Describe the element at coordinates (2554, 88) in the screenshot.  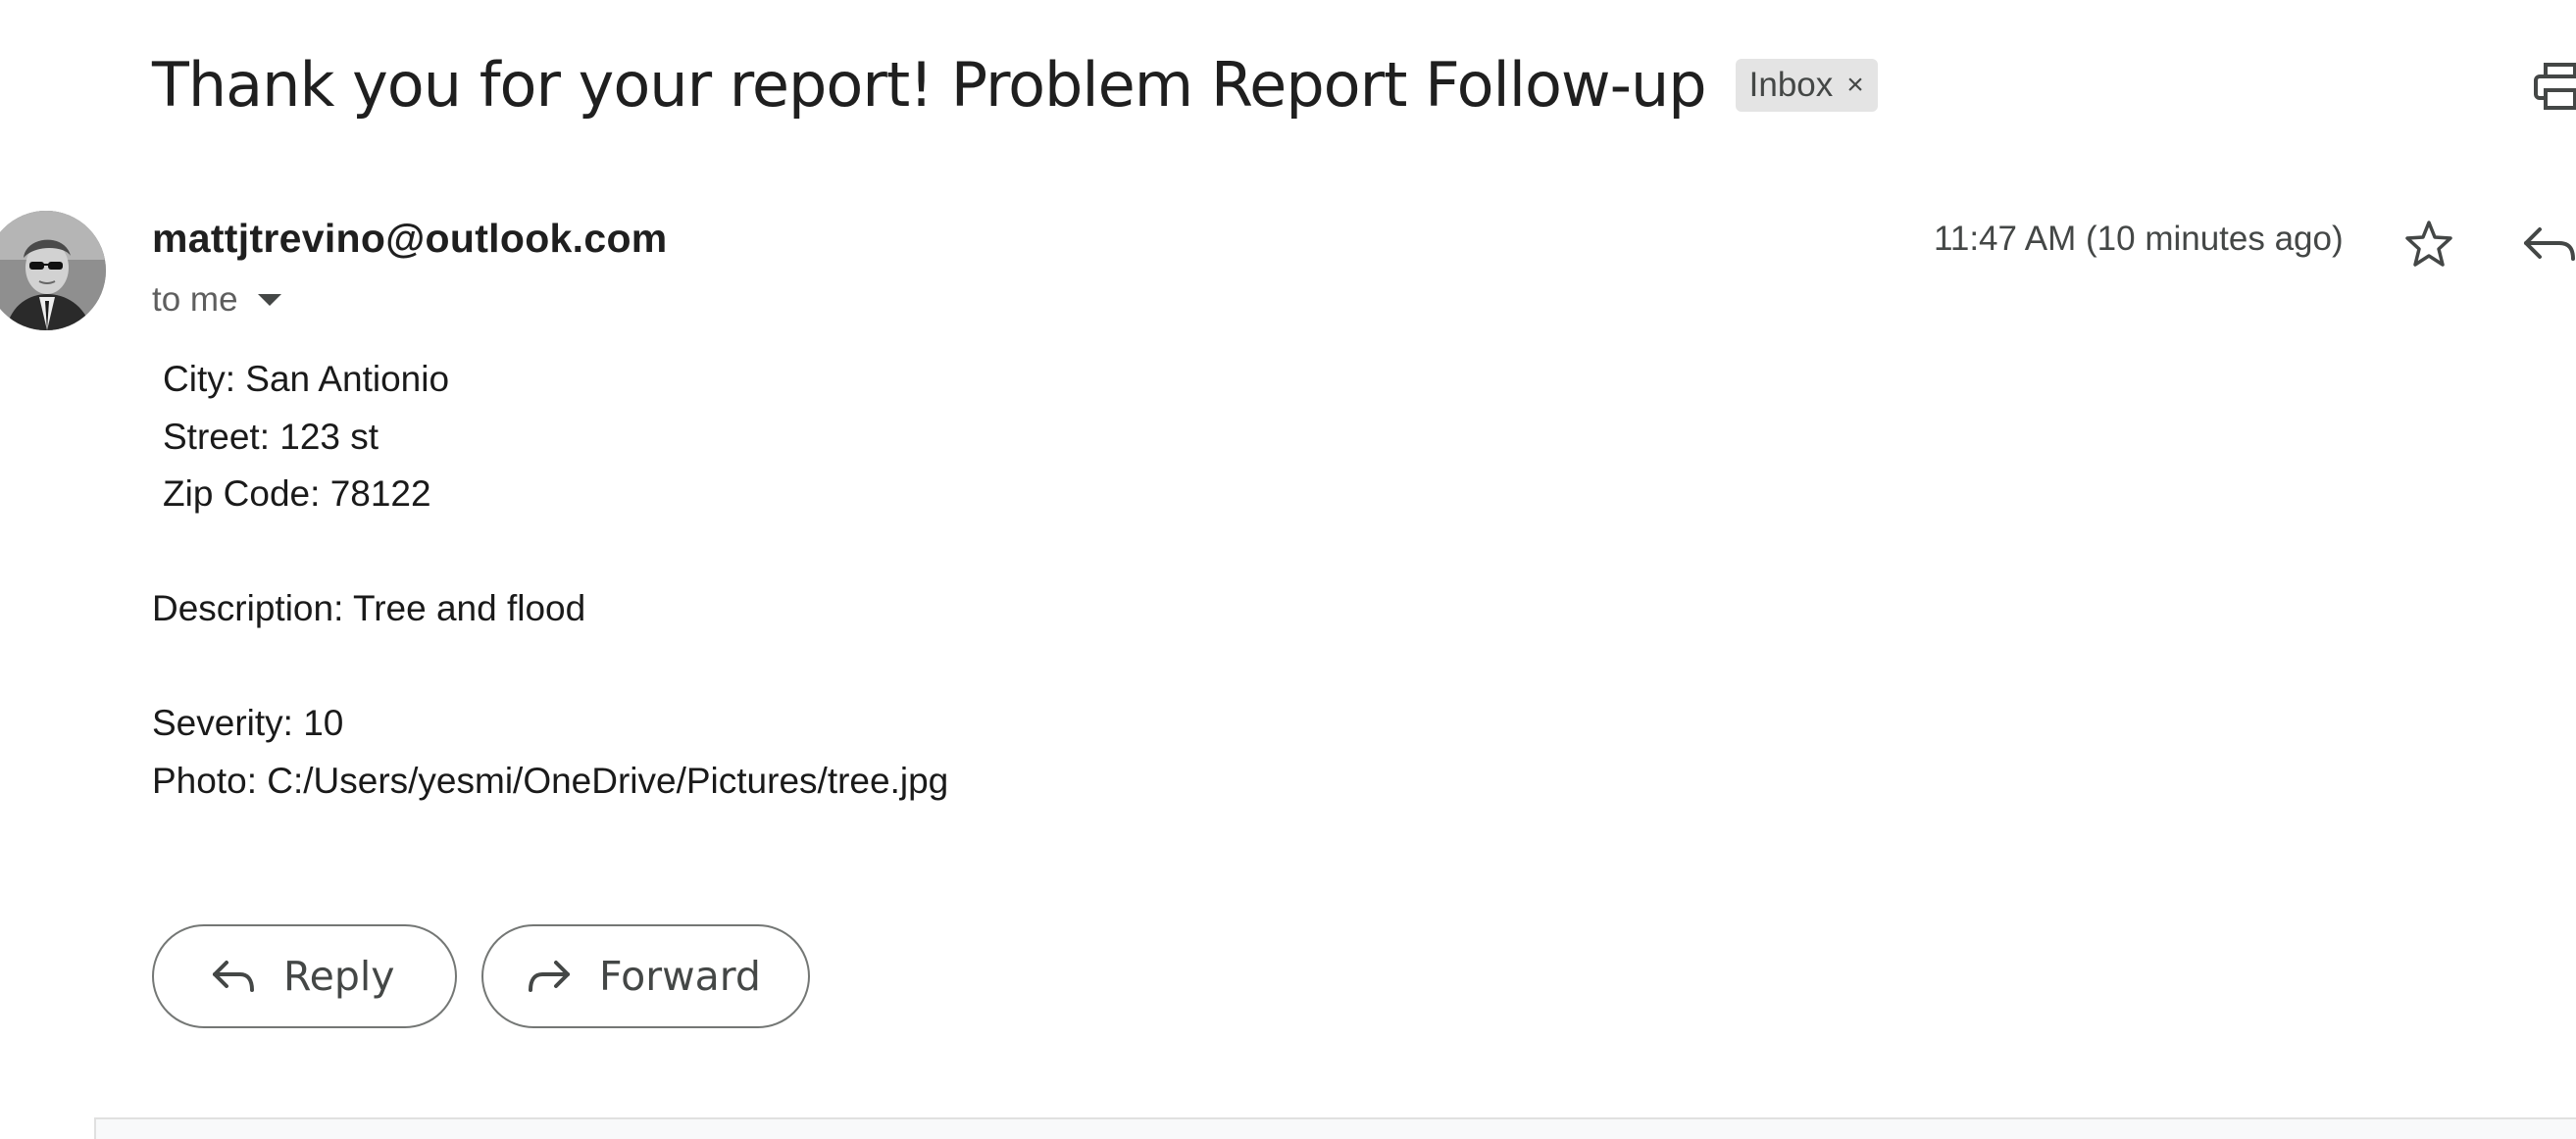
I see `print-icon` at that location.